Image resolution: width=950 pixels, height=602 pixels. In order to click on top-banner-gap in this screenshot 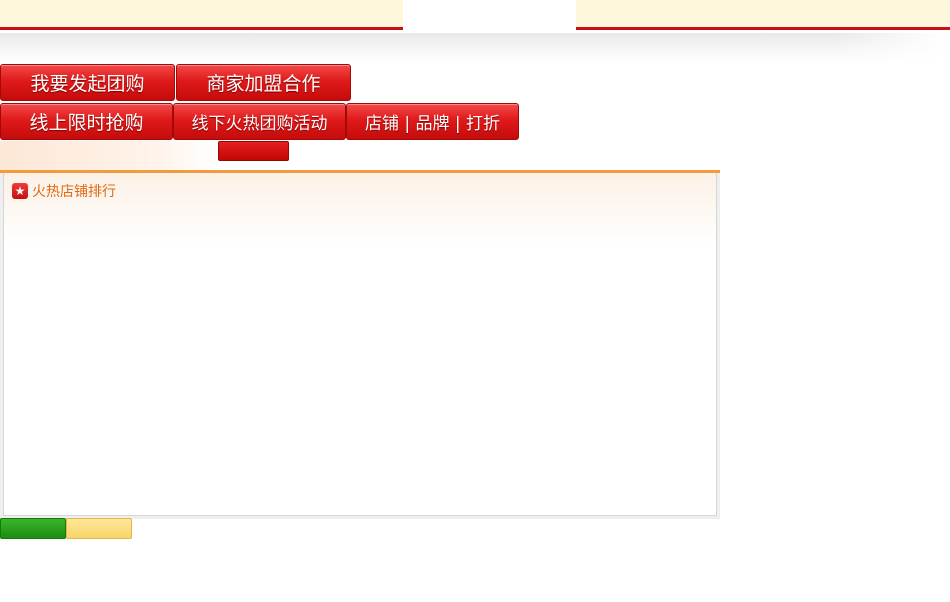, I will do `click(489, 15)`.